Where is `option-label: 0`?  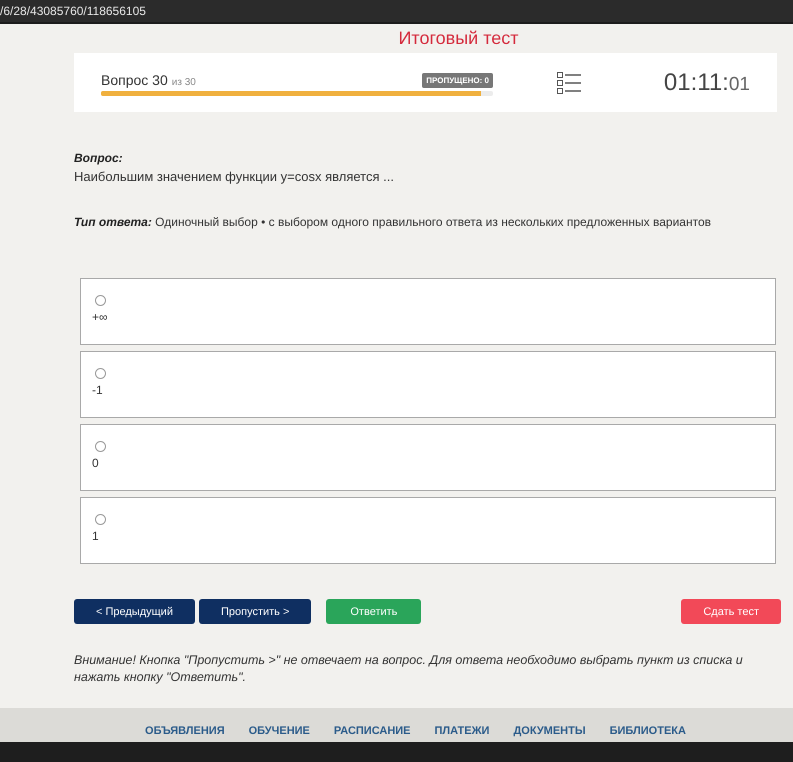 option-label: 0 is located at coordinates (95, 463).